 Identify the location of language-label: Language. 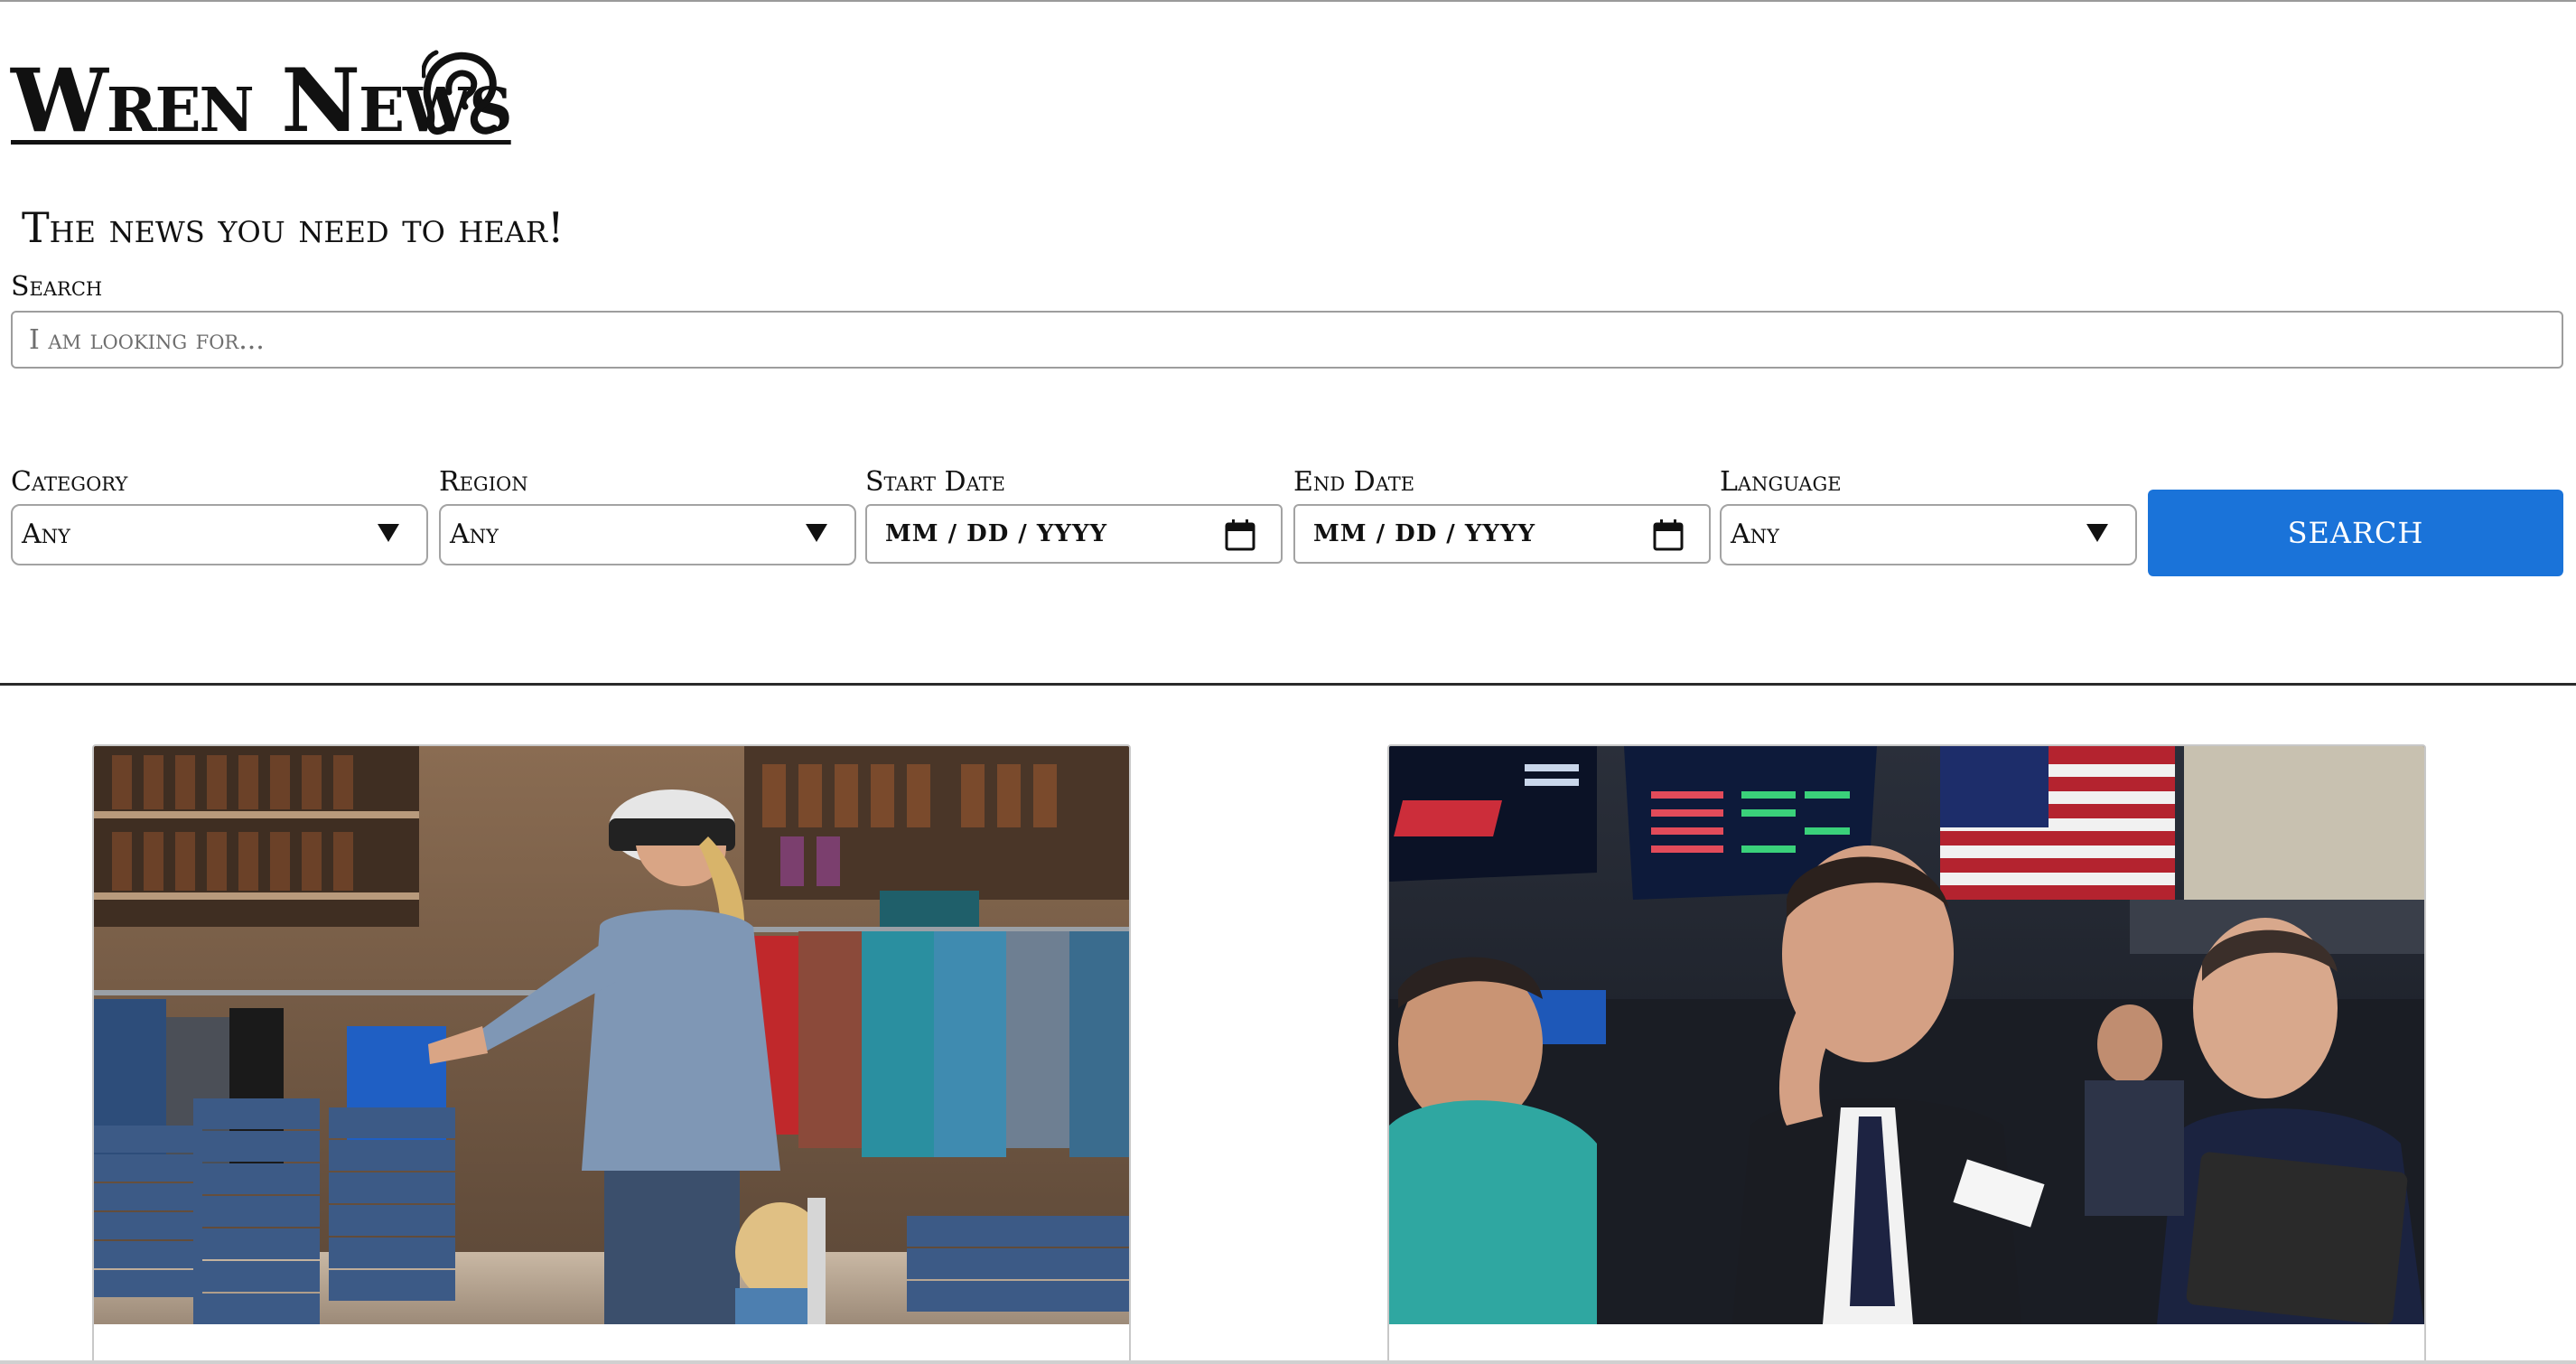
(1781, 482).